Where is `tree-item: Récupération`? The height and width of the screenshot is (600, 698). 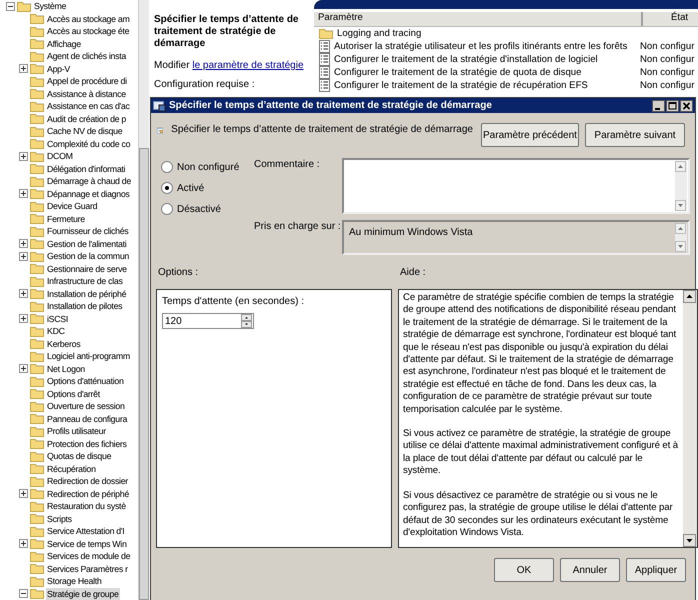
tree-item: Récupération is located at coordinates (71, 468).